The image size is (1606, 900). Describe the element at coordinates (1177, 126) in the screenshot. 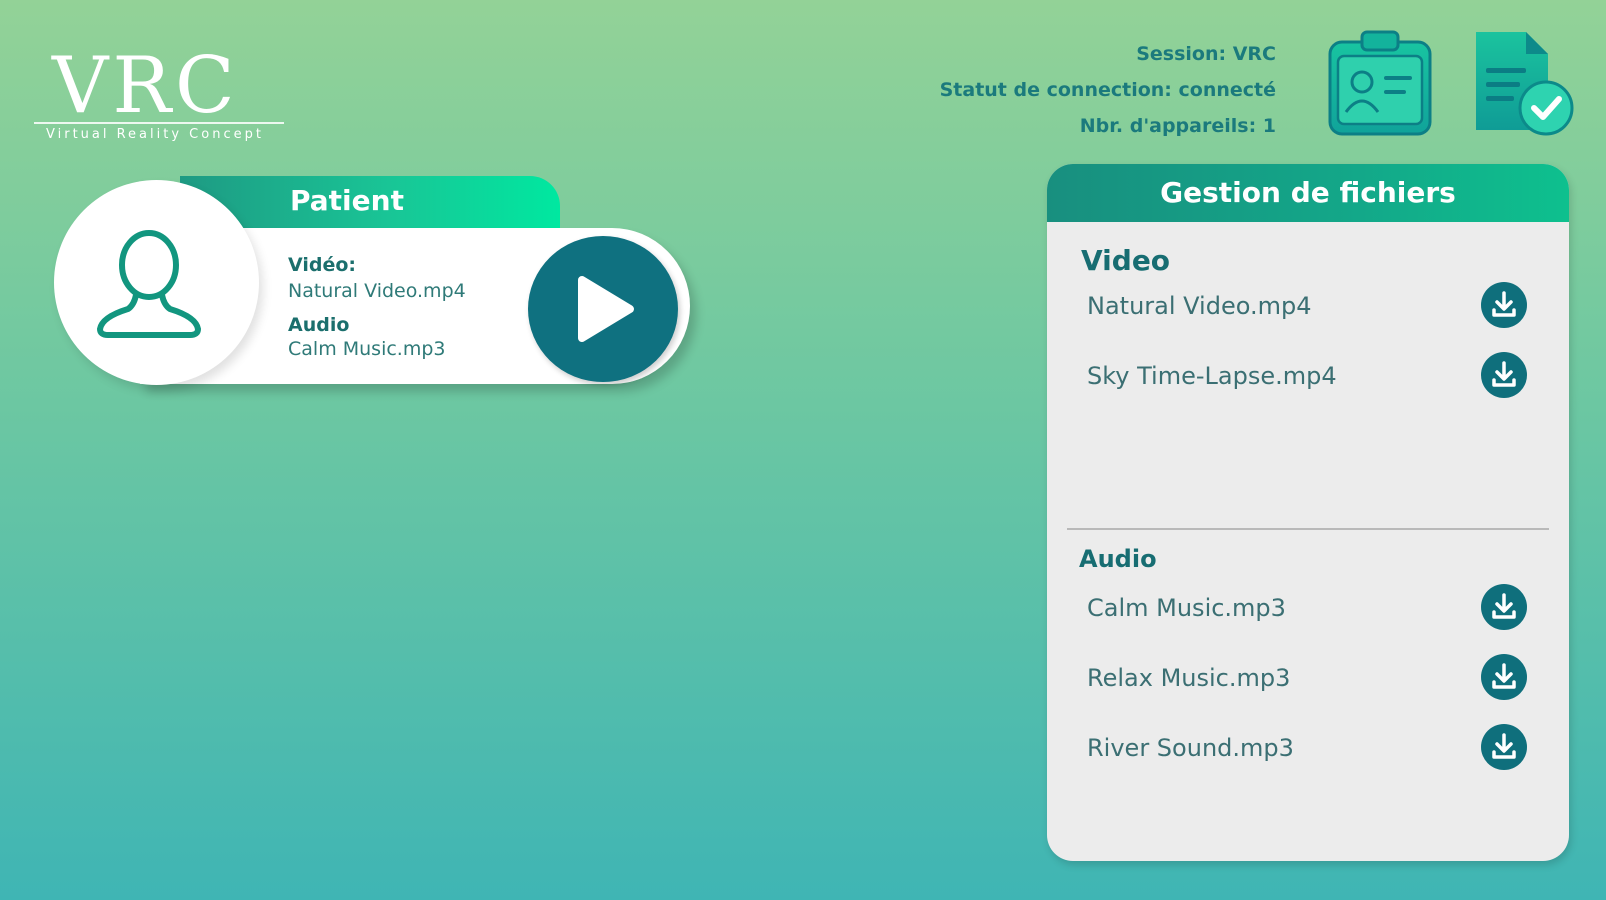

I see `device-count: Nbr. d'appareils: 1` at that location.